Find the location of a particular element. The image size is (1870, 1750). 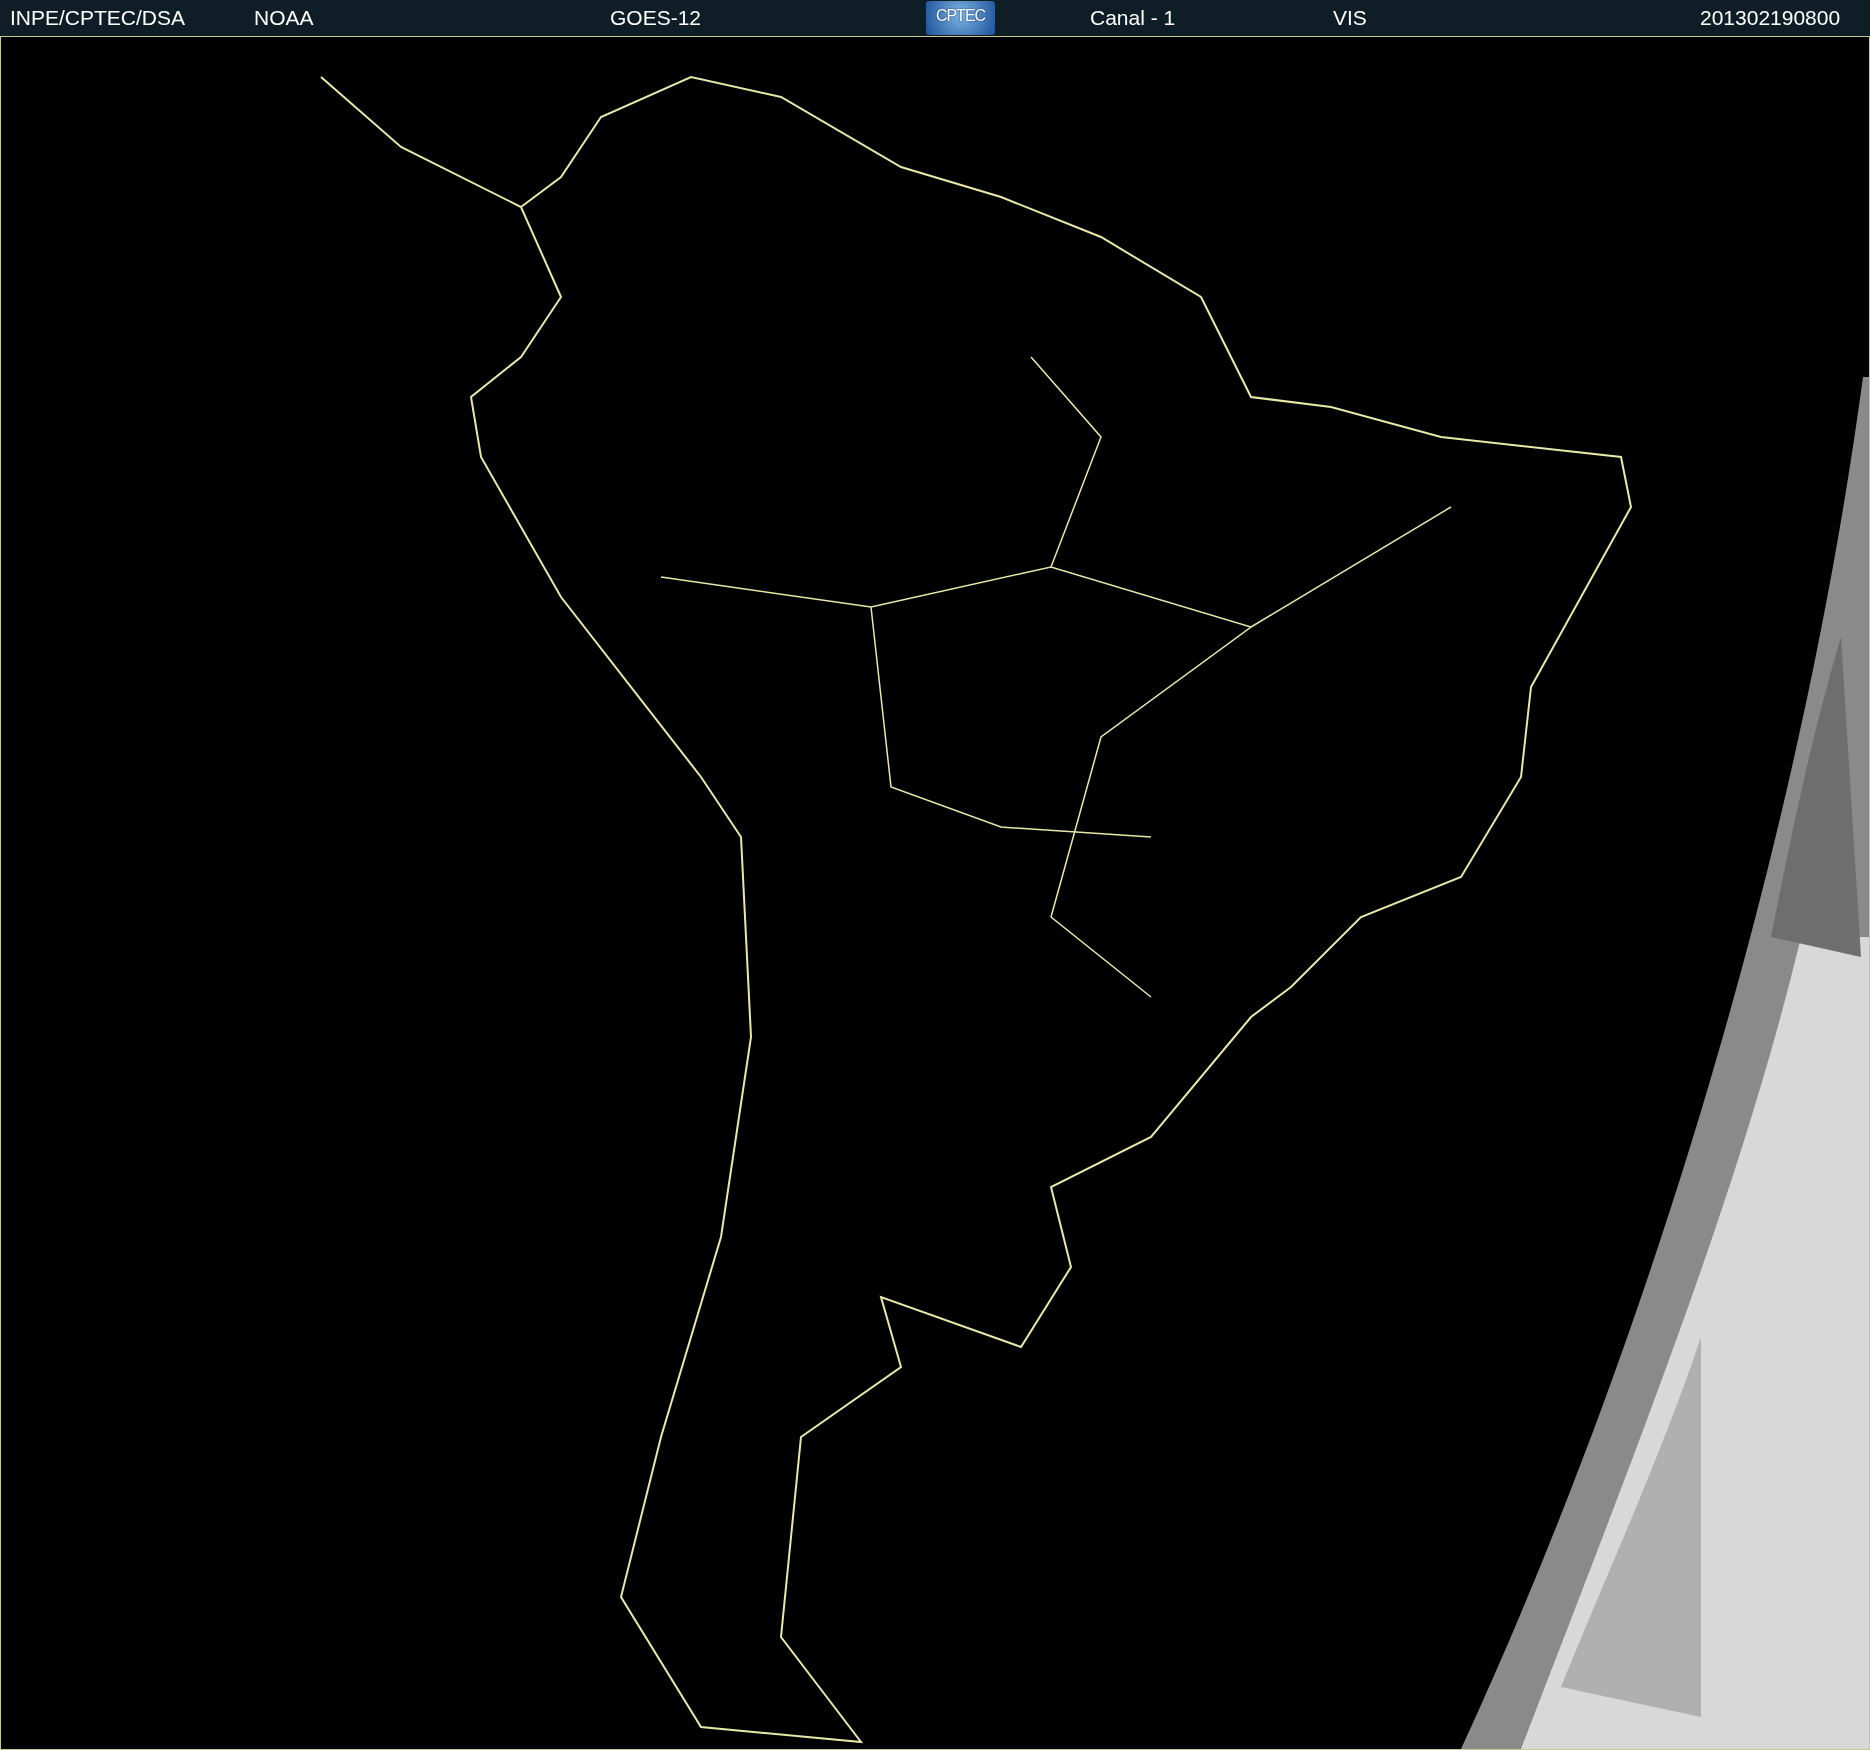

header-label: Canal - 1 is located at coordinates (1133, 18).